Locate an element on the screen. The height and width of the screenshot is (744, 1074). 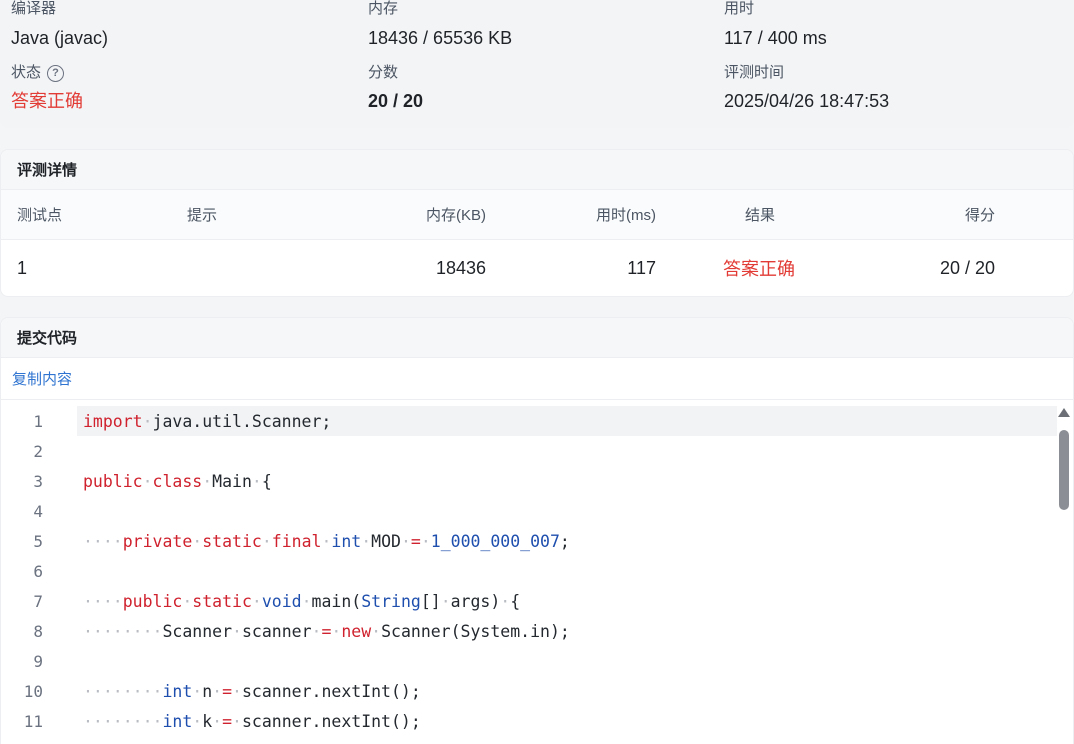
time-cell: 用时 117 / 400 ms is located at coordinates (775, 24).